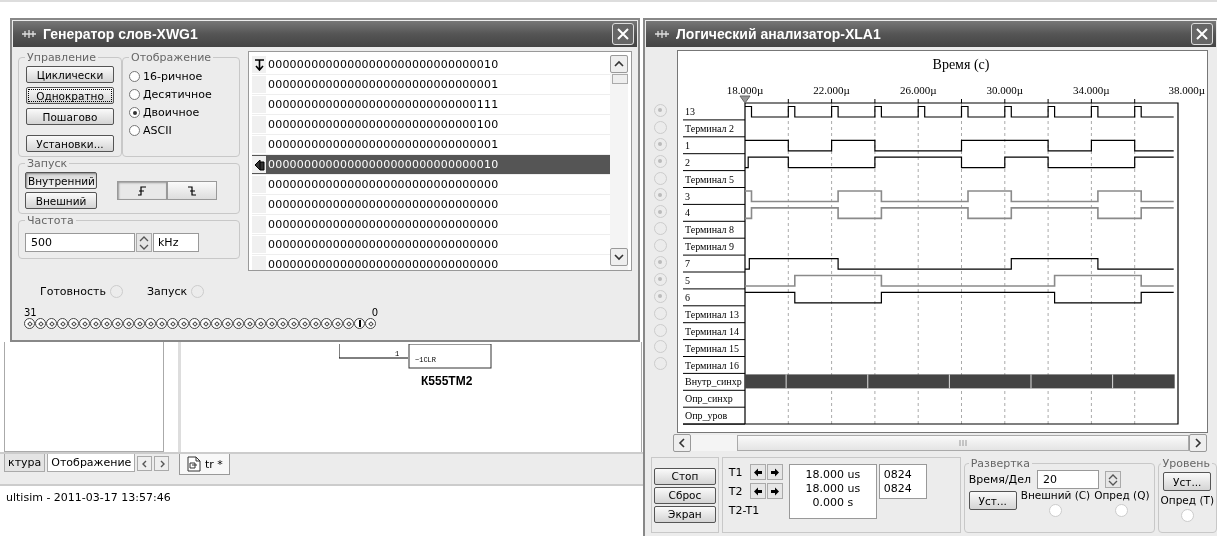 The width and height of the screenshot is (1217, 536). What do you see at coordinates (91, 463) in the screenshot?
I see `panel-tab: Отображение` at bounding box center [91, 463].